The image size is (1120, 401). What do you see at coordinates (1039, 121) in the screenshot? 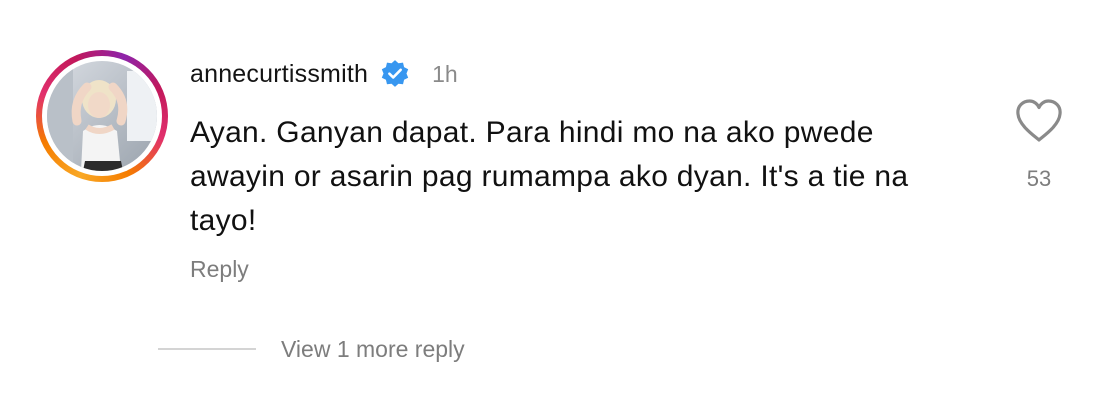
I see `heart-outline-icon` at bounding box center [1039, 121].